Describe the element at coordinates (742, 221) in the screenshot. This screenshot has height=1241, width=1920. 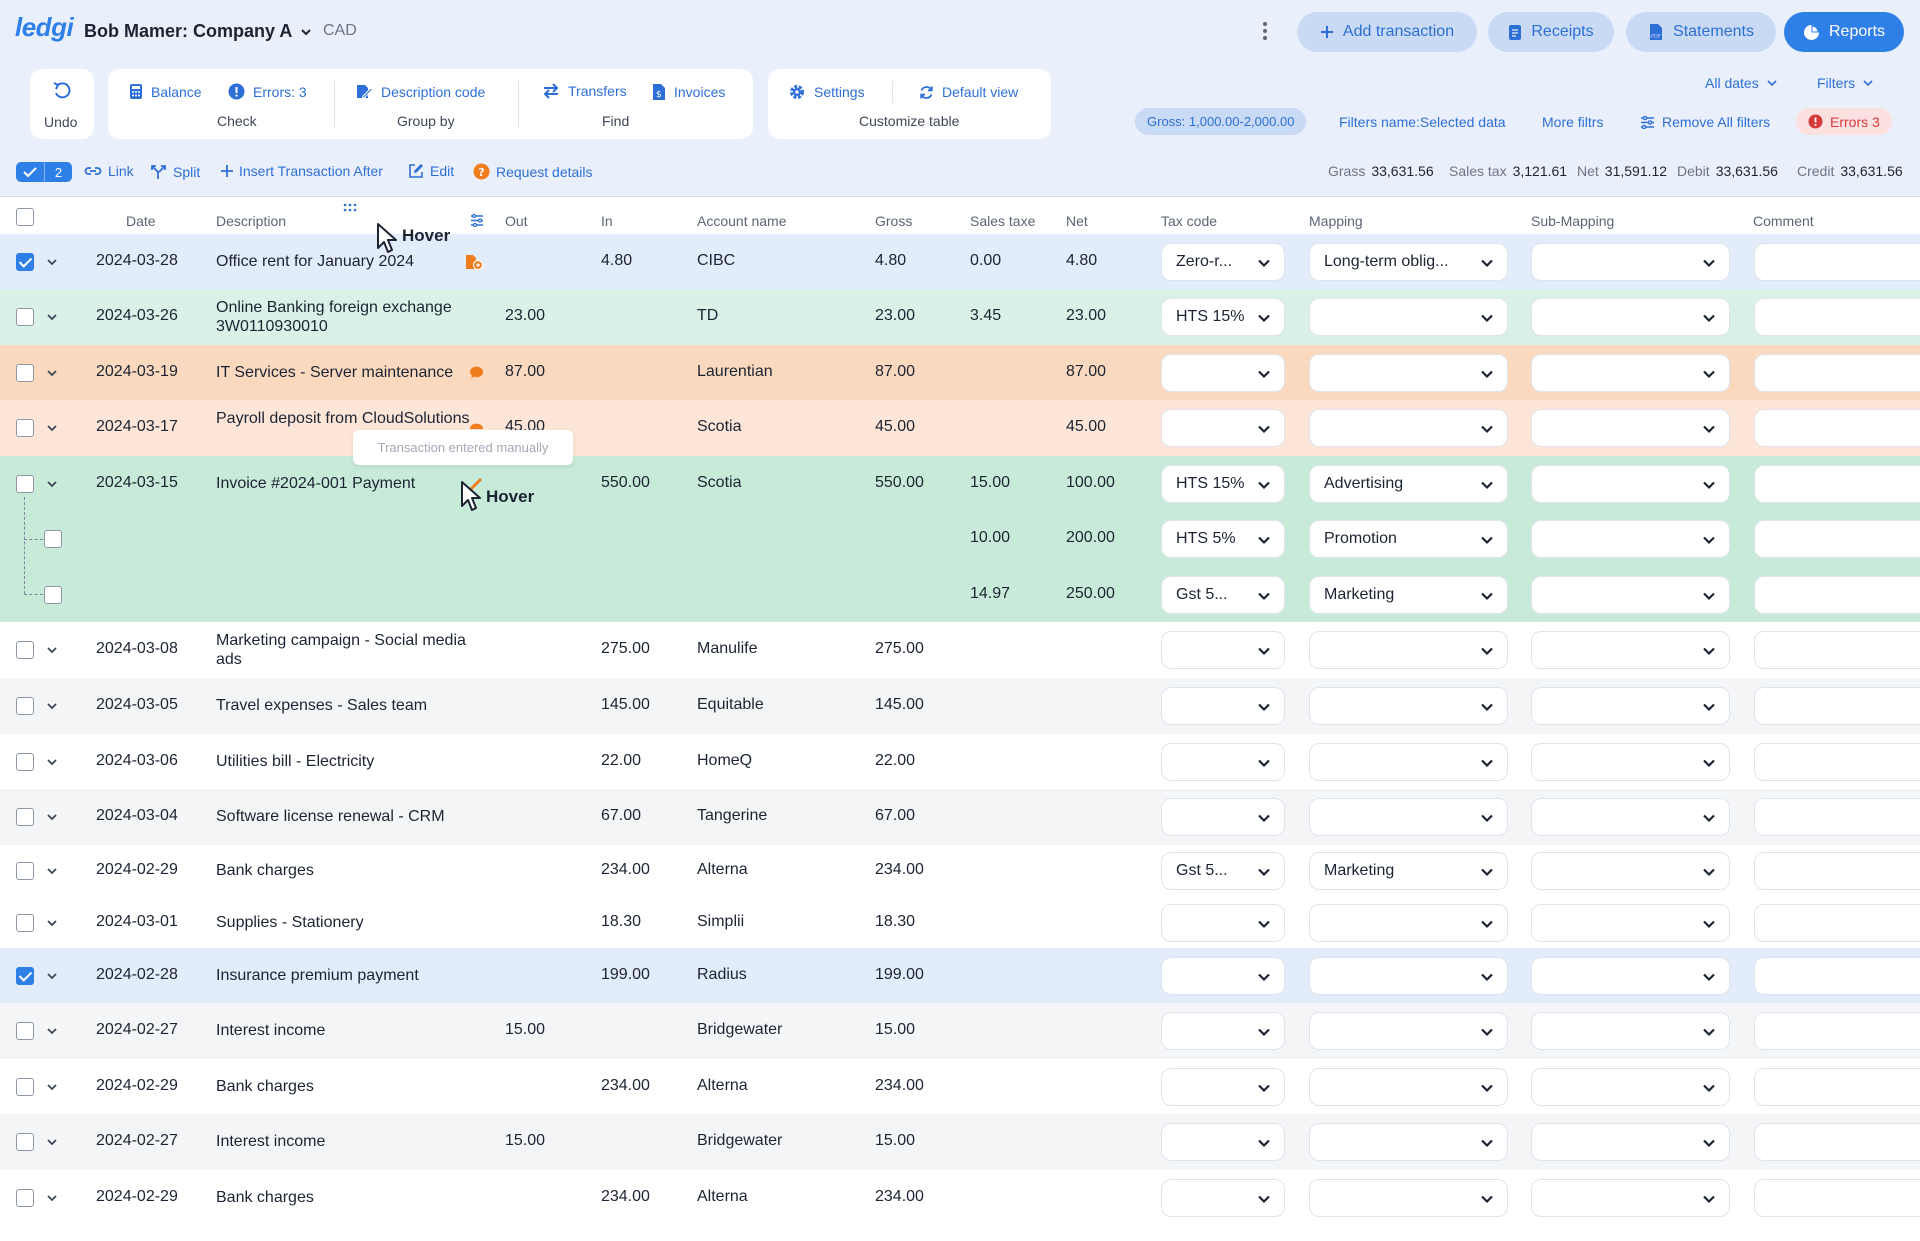
I see `column-header-account: Account name` at that location.